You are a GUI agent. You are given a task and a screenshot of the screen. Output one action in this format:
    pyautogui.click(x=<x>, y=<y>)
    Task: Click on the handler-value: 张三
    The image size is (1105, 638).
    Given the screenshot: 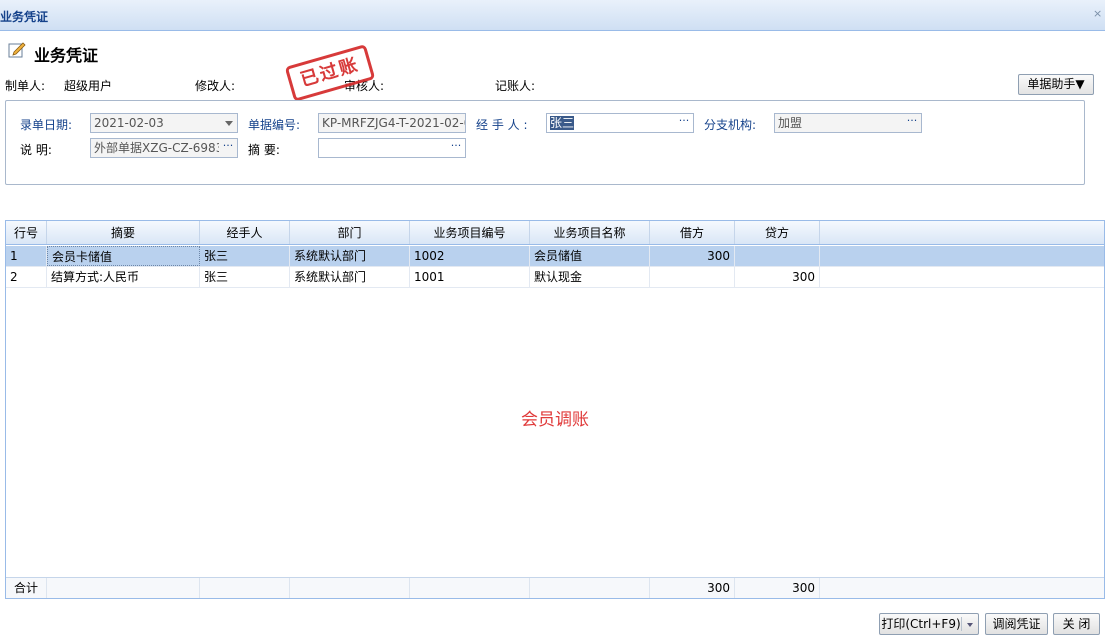 What is the action you would take?
    pyautogui.click(x=562, y=123)
    